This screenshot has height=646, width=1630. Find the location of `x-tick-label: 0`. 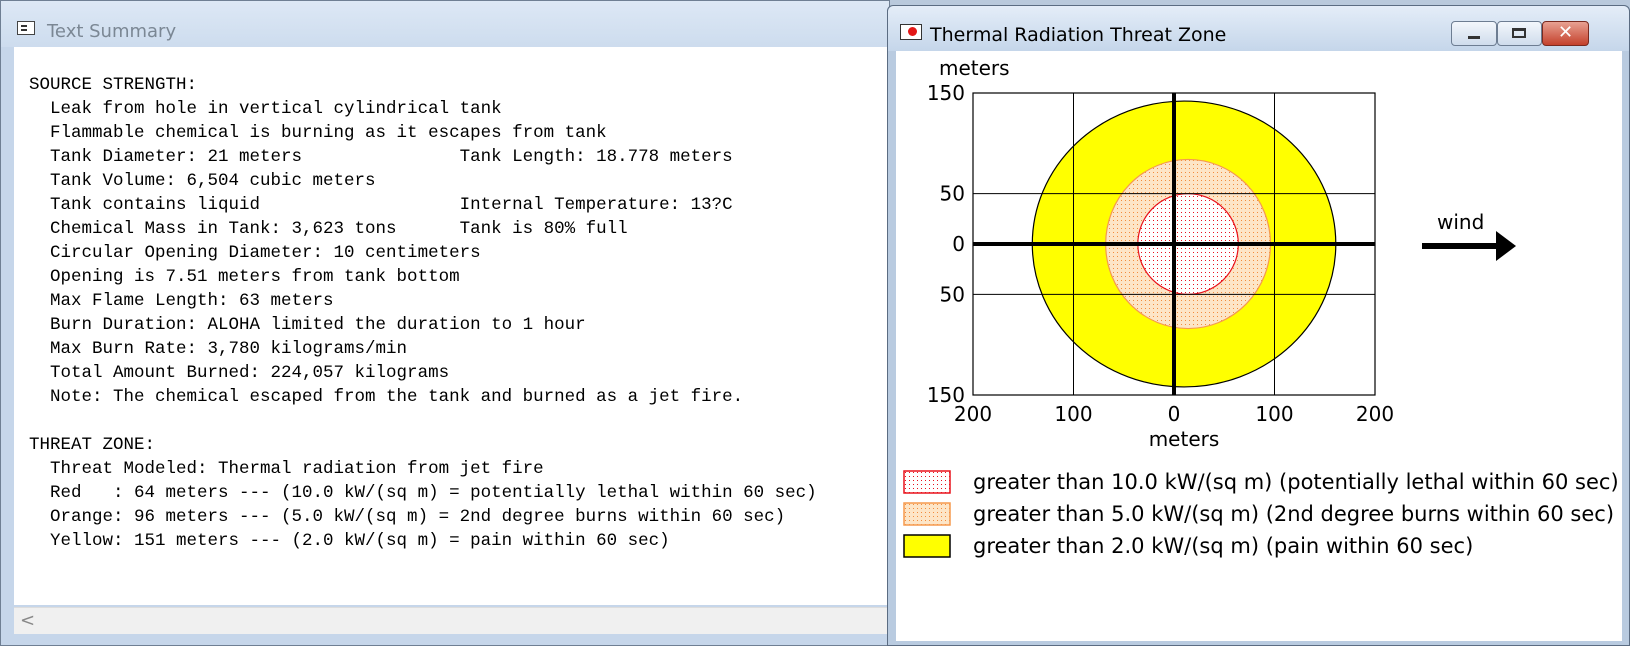

x-tick-label: 0 is located at coordinates (1174, 414).